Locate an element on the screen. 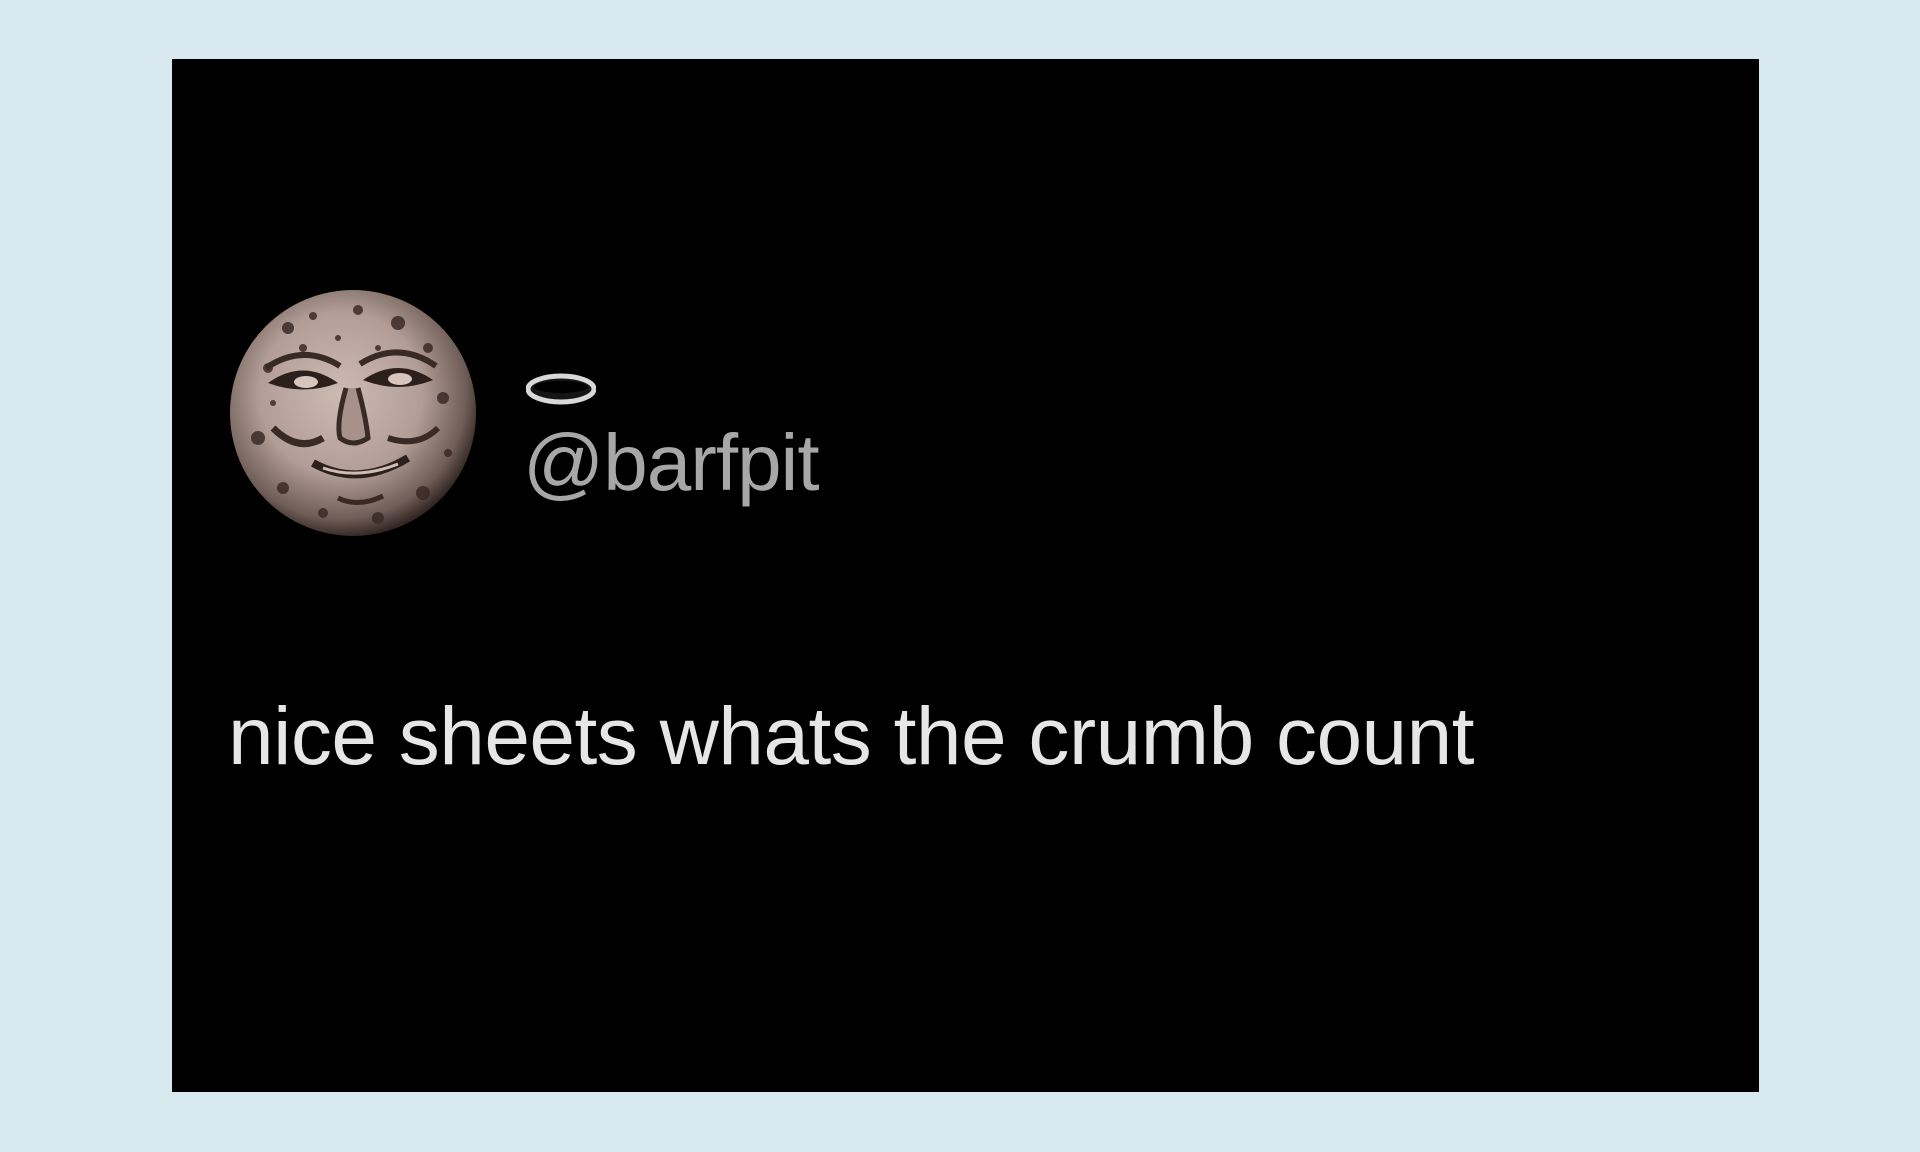  avatar is located at coordinates (353, 413).